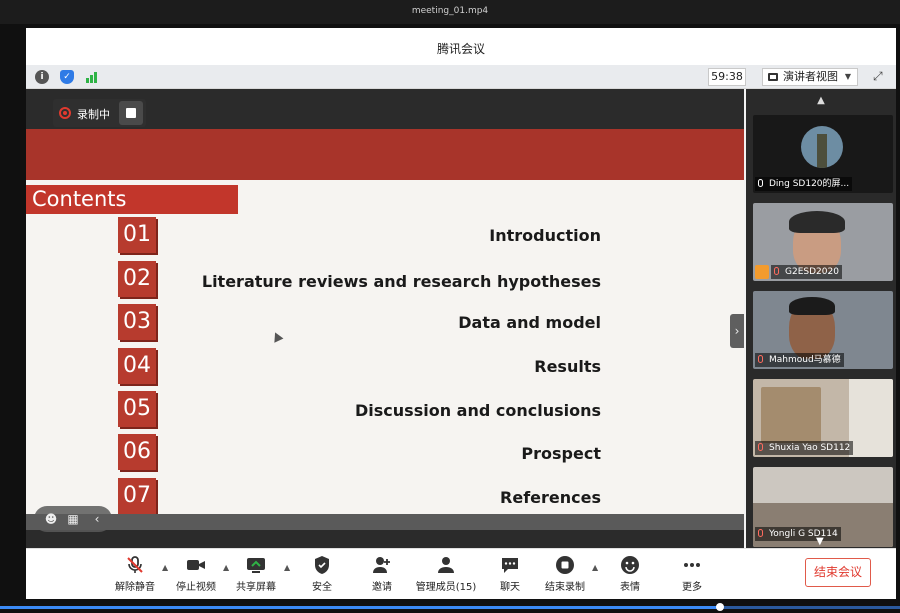 The height and width of the screenshot is (613, 900). What do you see at coordinates (446, 576) in the screenshot?
I see `manage-members-button: 管理成员(15)` at bounding box center [446, 576].